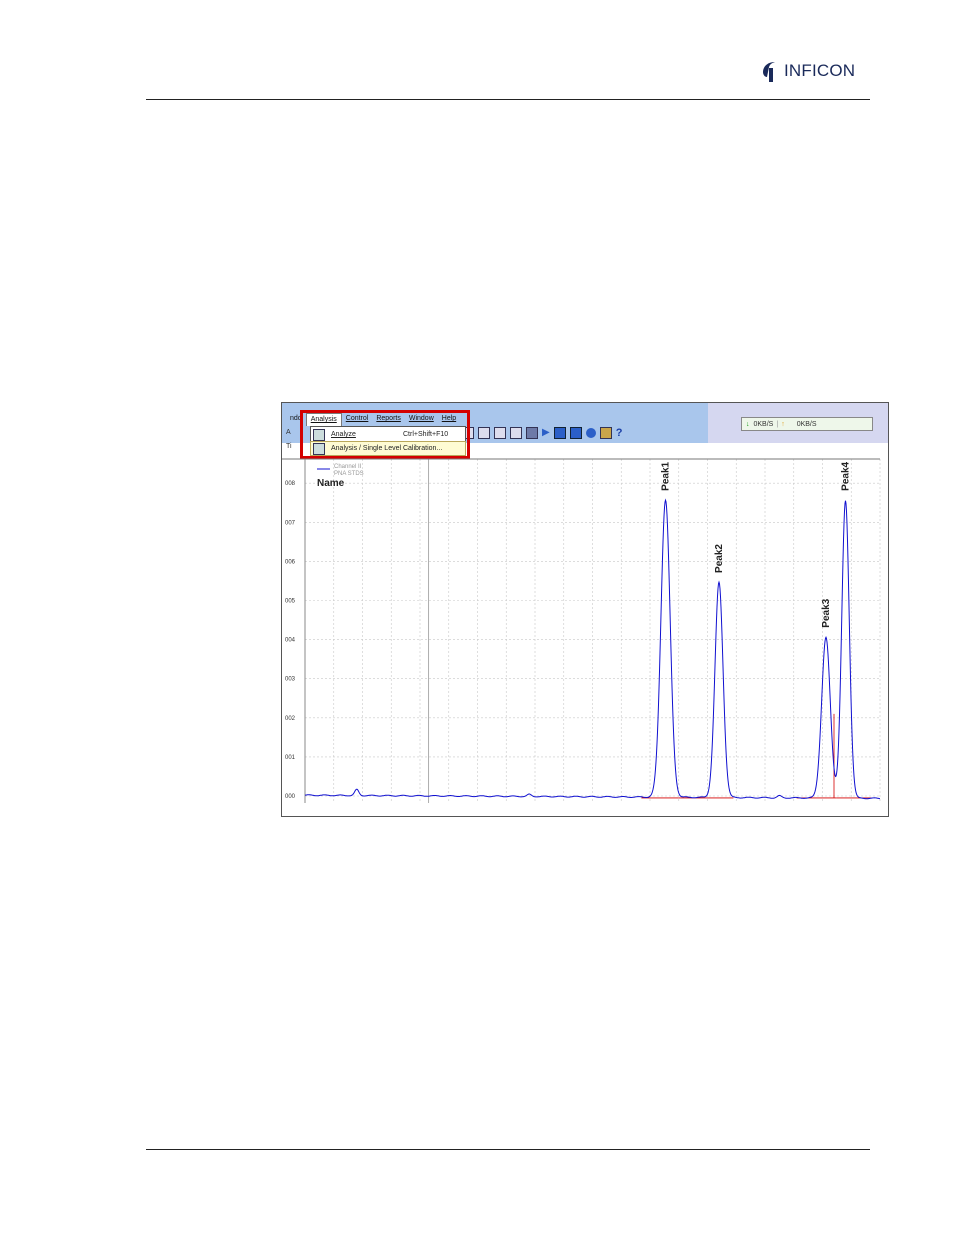  What do you see at coordinates (290, 484) in the screenshot?
I see `y-tick-label: 008` at bounding box center [290, 484].